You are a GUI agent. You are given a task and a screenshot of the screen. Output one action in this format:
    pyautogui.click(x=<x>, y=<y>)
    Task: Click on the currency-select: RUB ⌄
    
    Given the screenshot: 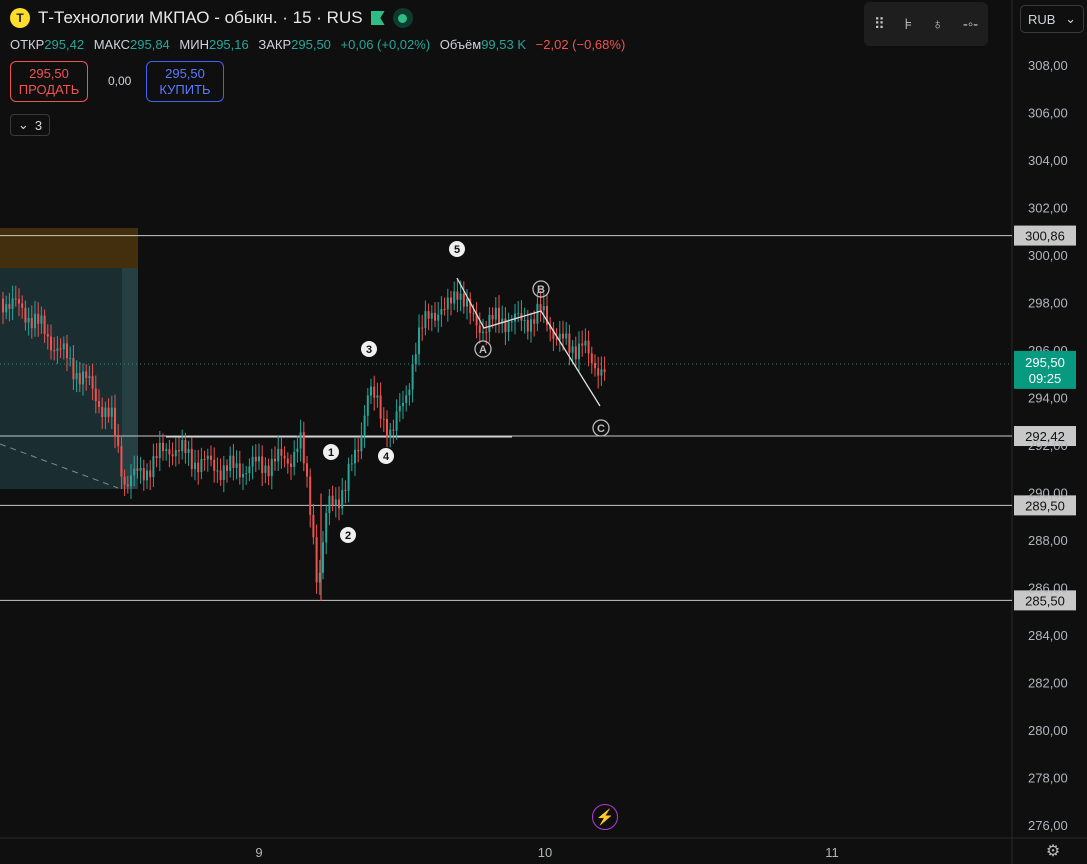 What is the action you would take?
    pyautogui.click(x=1052, y=19)
    